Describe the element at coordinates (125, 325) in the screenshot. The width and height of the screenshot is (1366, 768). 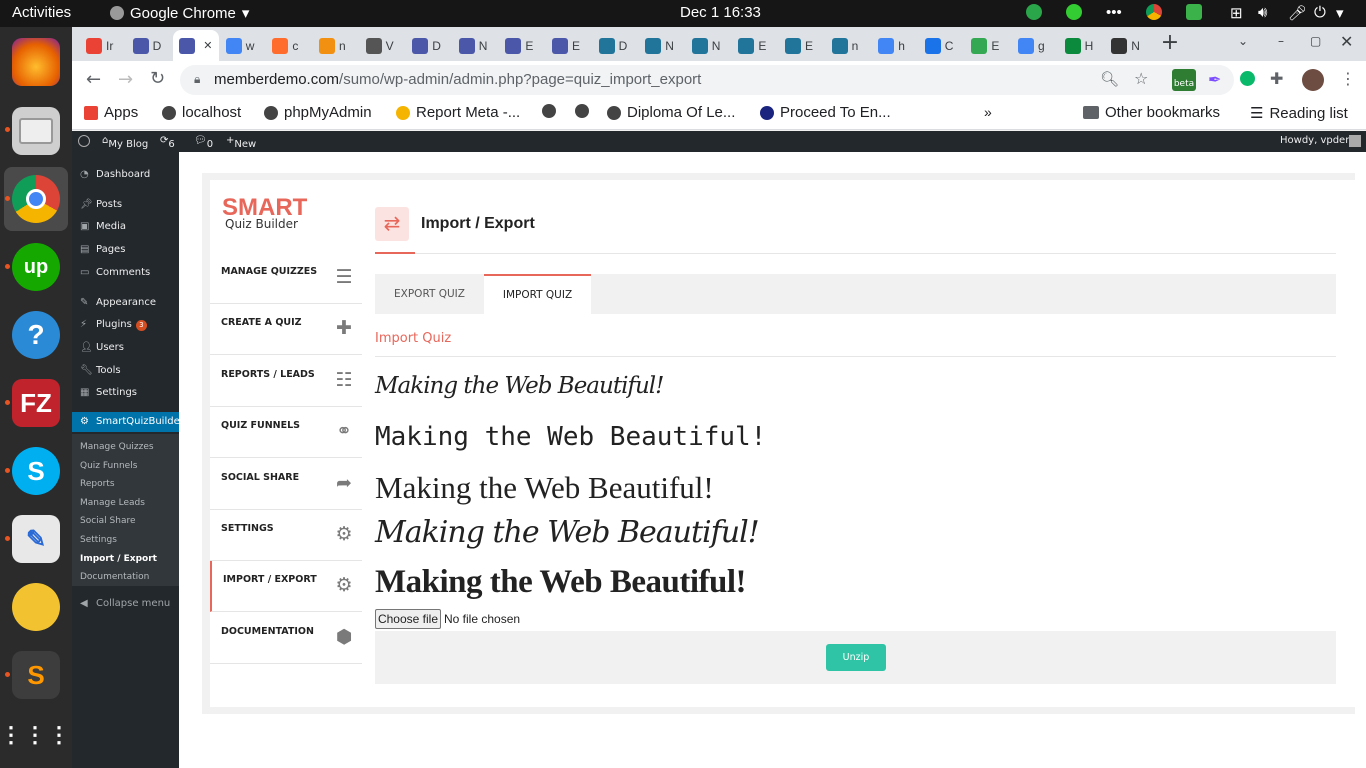
I see `wp-menu-plugins: ⚡︎ Plugins 3` at that location.